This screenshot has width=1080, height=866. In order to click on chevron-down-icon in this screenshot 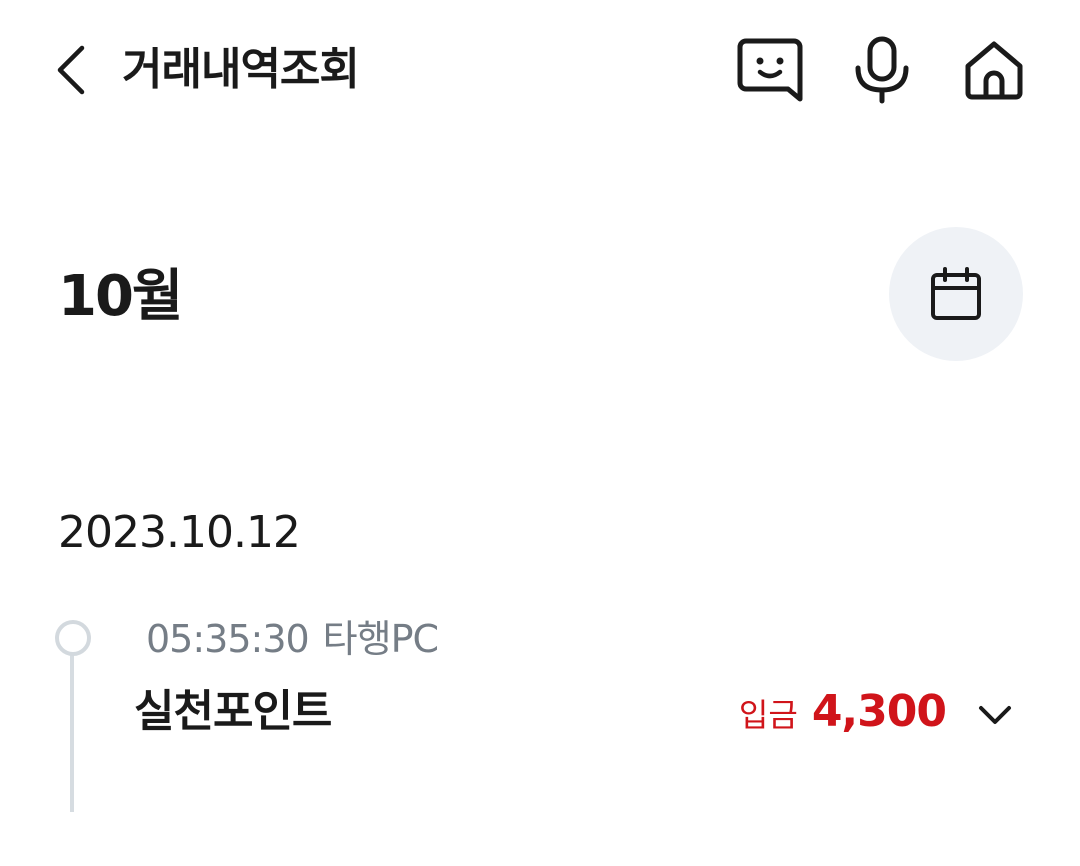, I will do `click(995, 715)`.